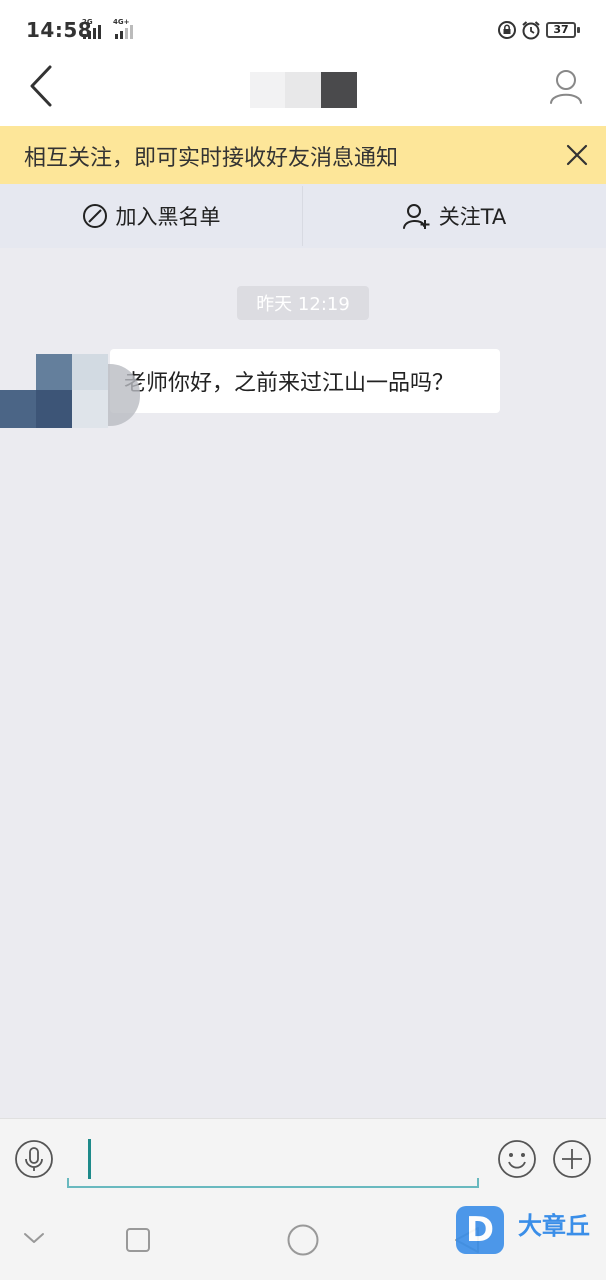  I want to click on person-outline-icon, so click(566, 86).